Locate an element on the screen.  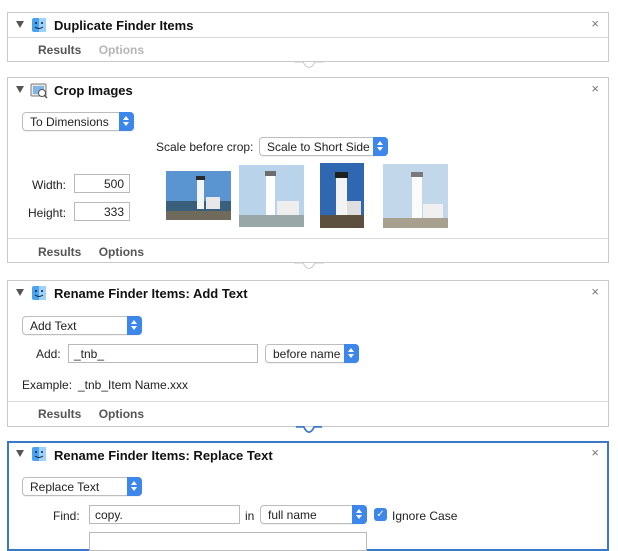
action-header: Rename Finder Items: Add Text × is located at coordinates (308, 294).